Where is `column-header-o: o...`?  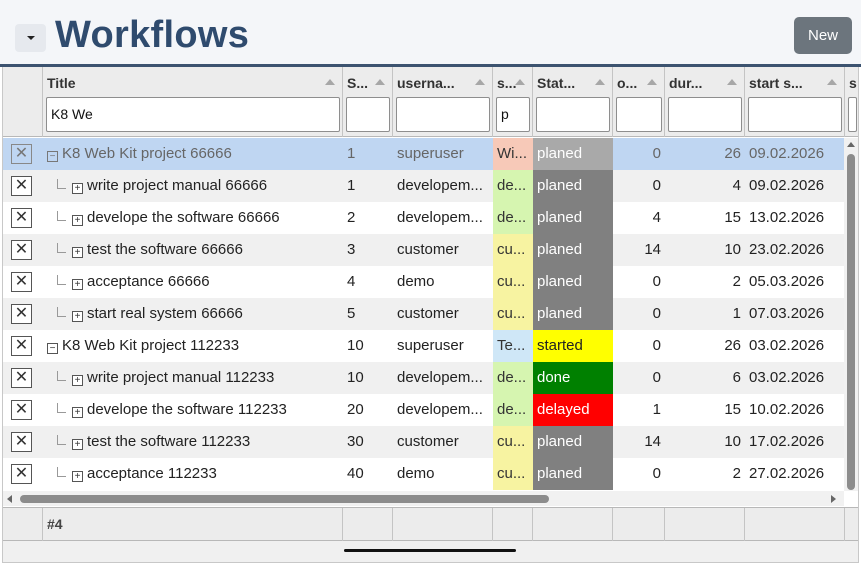
column-header-o: o... is located at coordinates (639, 102).